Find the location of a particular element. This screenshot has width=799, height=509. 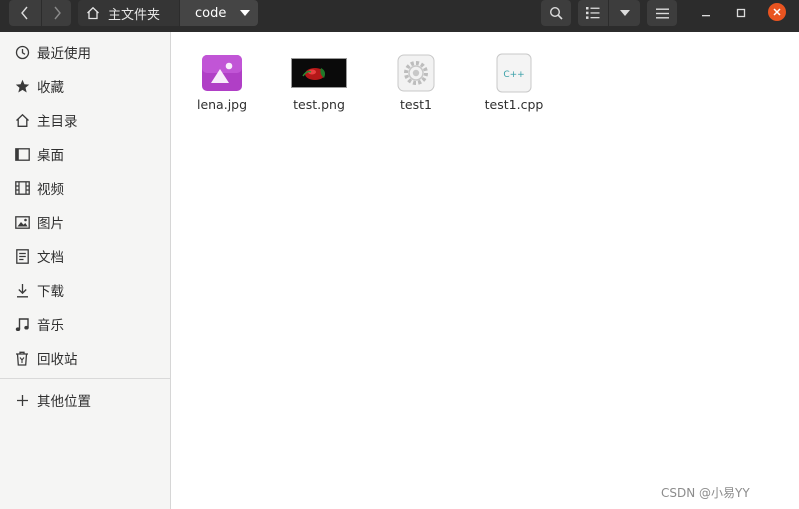

file-item-lena-jpg: lena.jpg is located at coordinates (222, 83).